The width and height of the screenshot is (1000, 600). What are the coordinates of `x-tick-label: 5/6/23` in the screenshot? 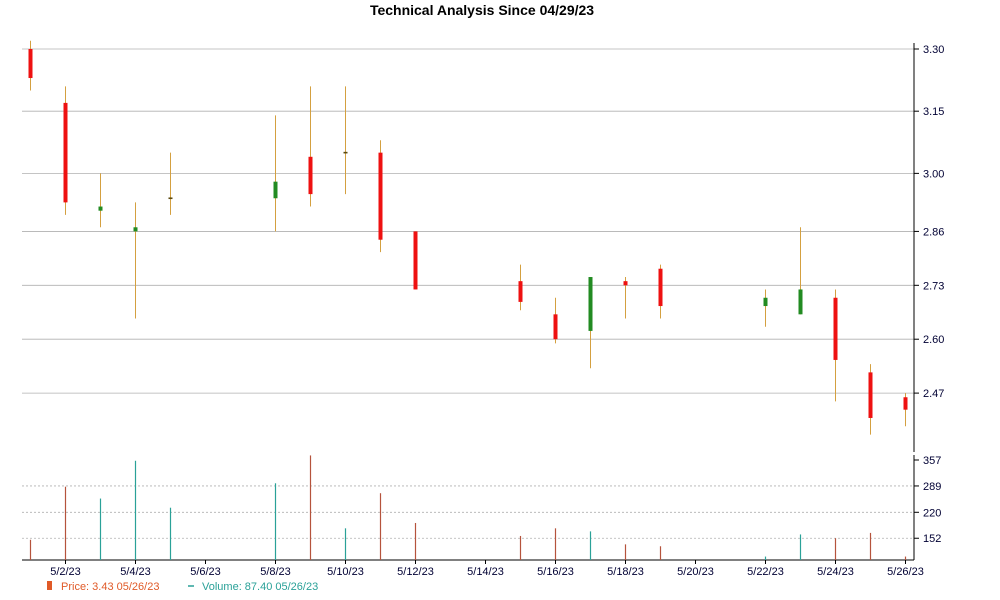 It's located at (205, 572).